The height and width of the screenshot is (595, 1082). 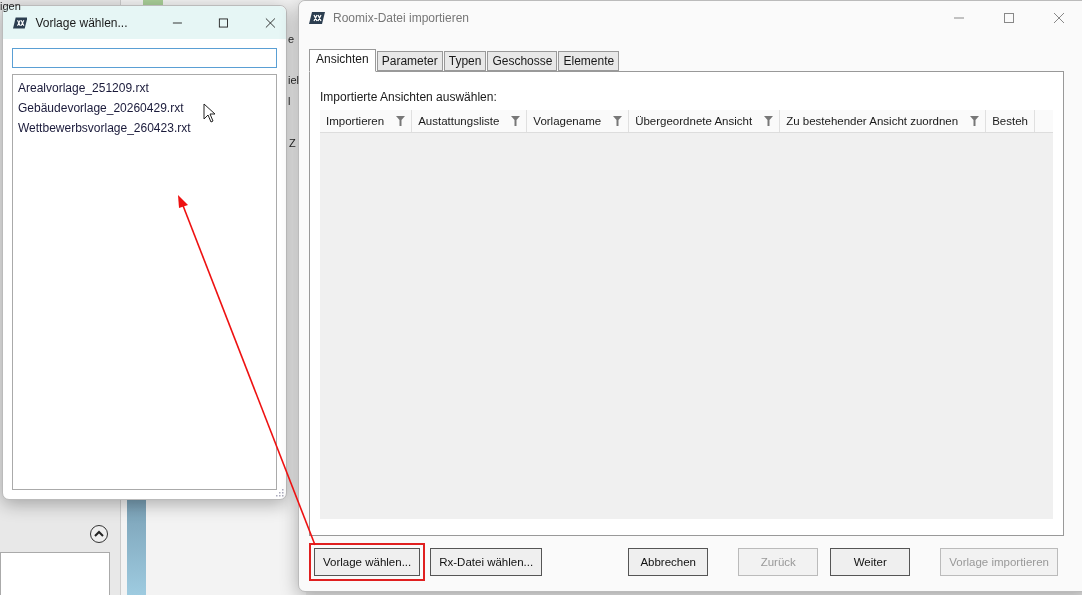 What do you see at coordinates (401, 17) in the screenshot?
I see `window-title: Roomix-Datei importieren` at bounding box center [401, 17].